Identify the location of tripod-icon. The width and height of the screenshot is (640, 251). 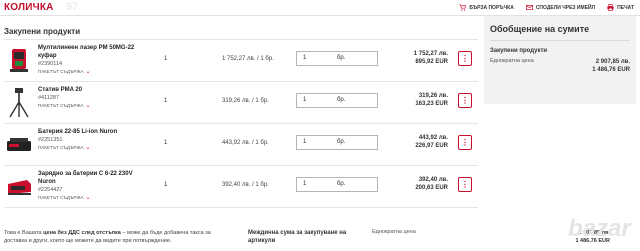
(19, 103).